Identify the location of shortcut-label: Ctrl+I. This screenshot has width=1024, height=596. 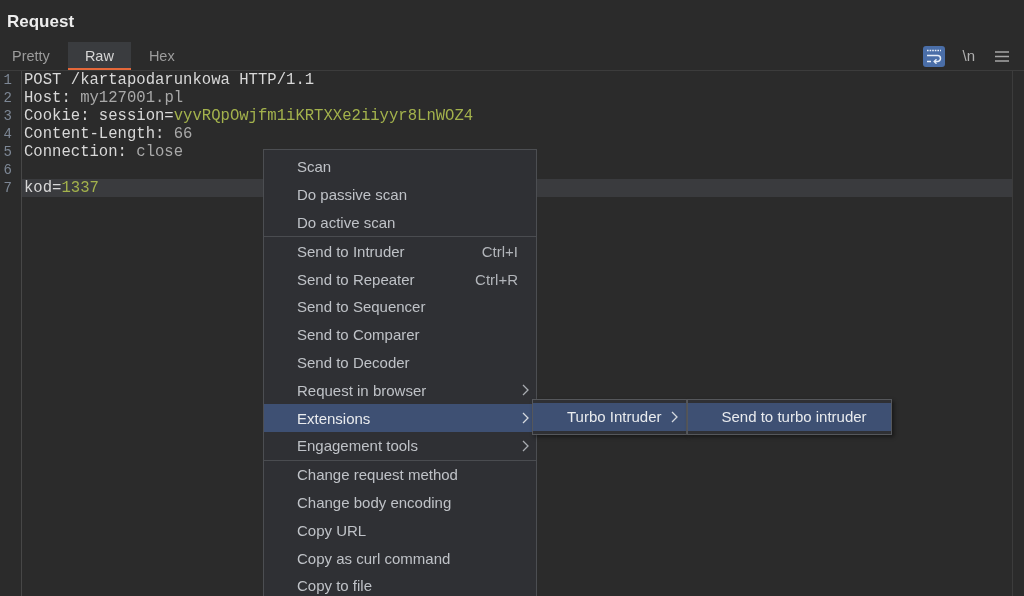
(499, 251).